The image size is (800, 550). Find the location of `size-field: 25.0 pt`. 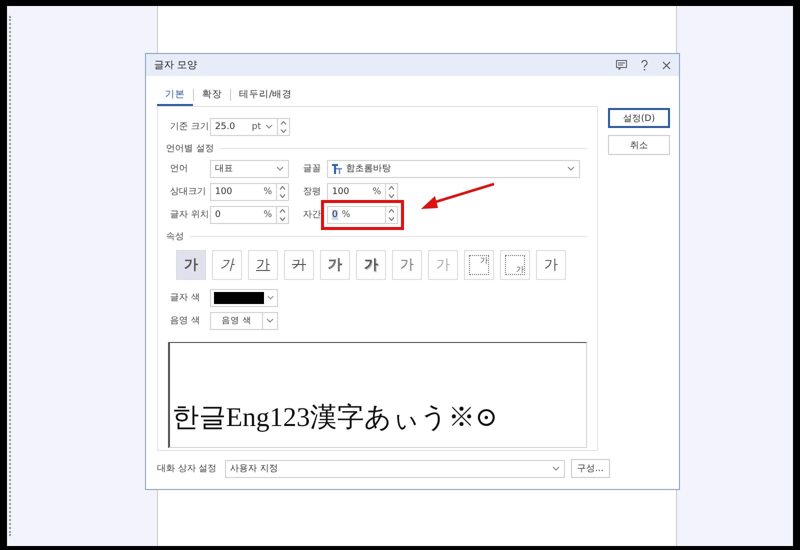

size-field: 25.0 pt is located at coordinates (244, 127).